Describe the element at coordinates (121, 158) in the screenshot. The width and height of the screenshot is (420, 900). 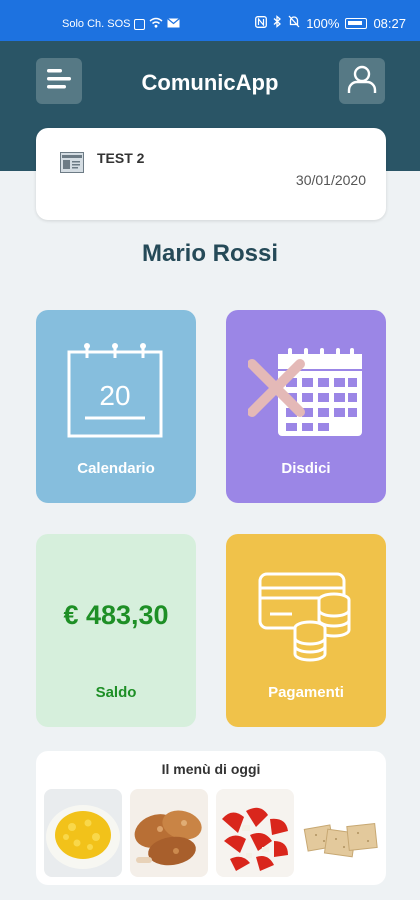
I see `notice-title: TEST 2` at that location.